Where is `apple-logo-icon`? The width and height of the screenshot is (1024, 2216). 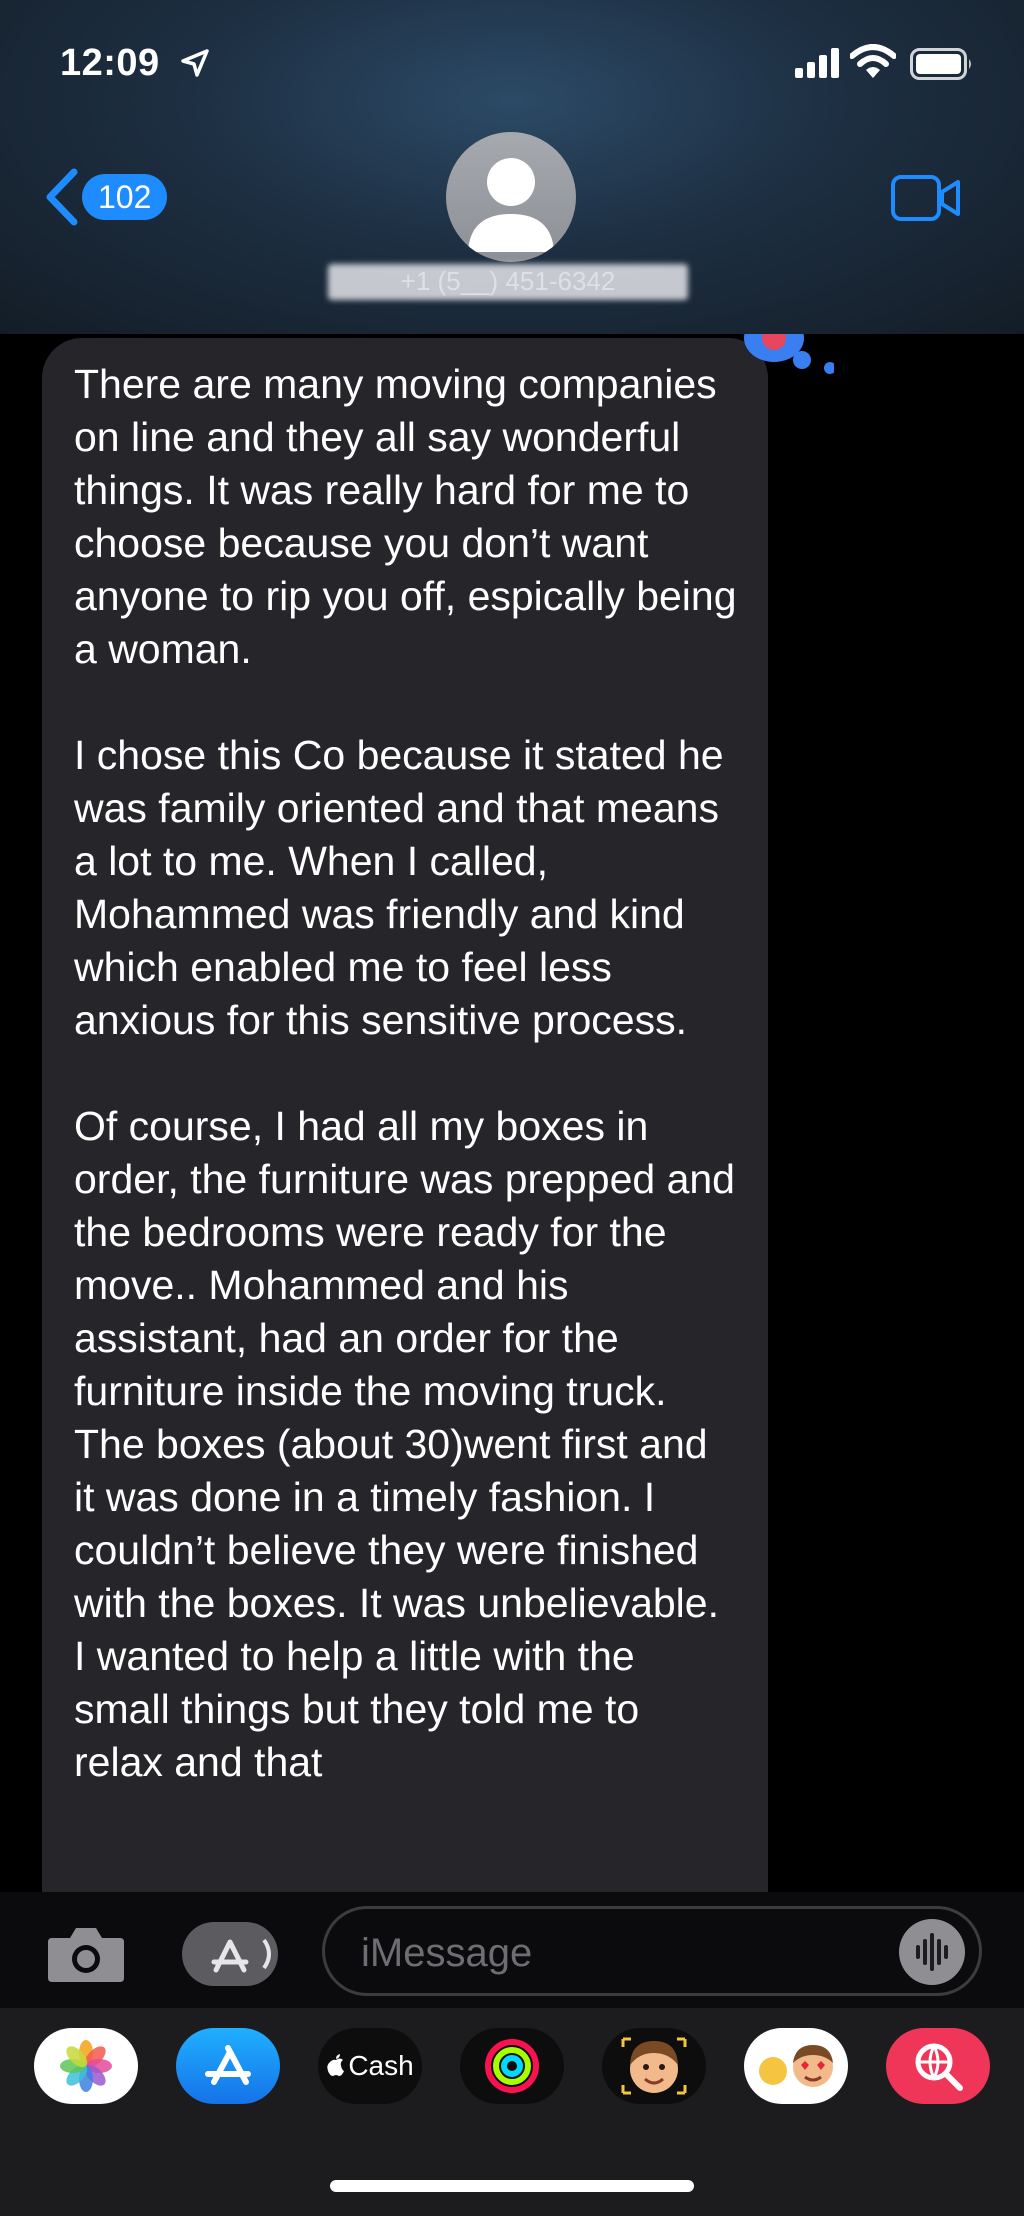
apple-logo-icon is located at coordinates (336, 2065).